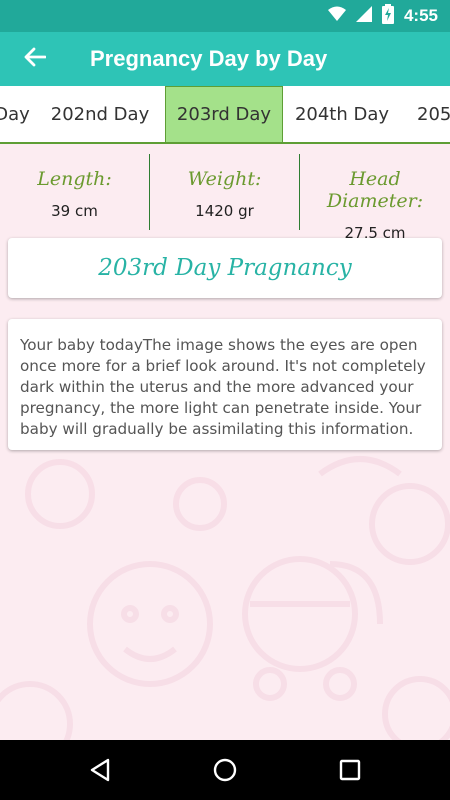 This screenshot has width=450, height=800. I want to click on tab-204th-day: 204th Day, so click(342, 114).